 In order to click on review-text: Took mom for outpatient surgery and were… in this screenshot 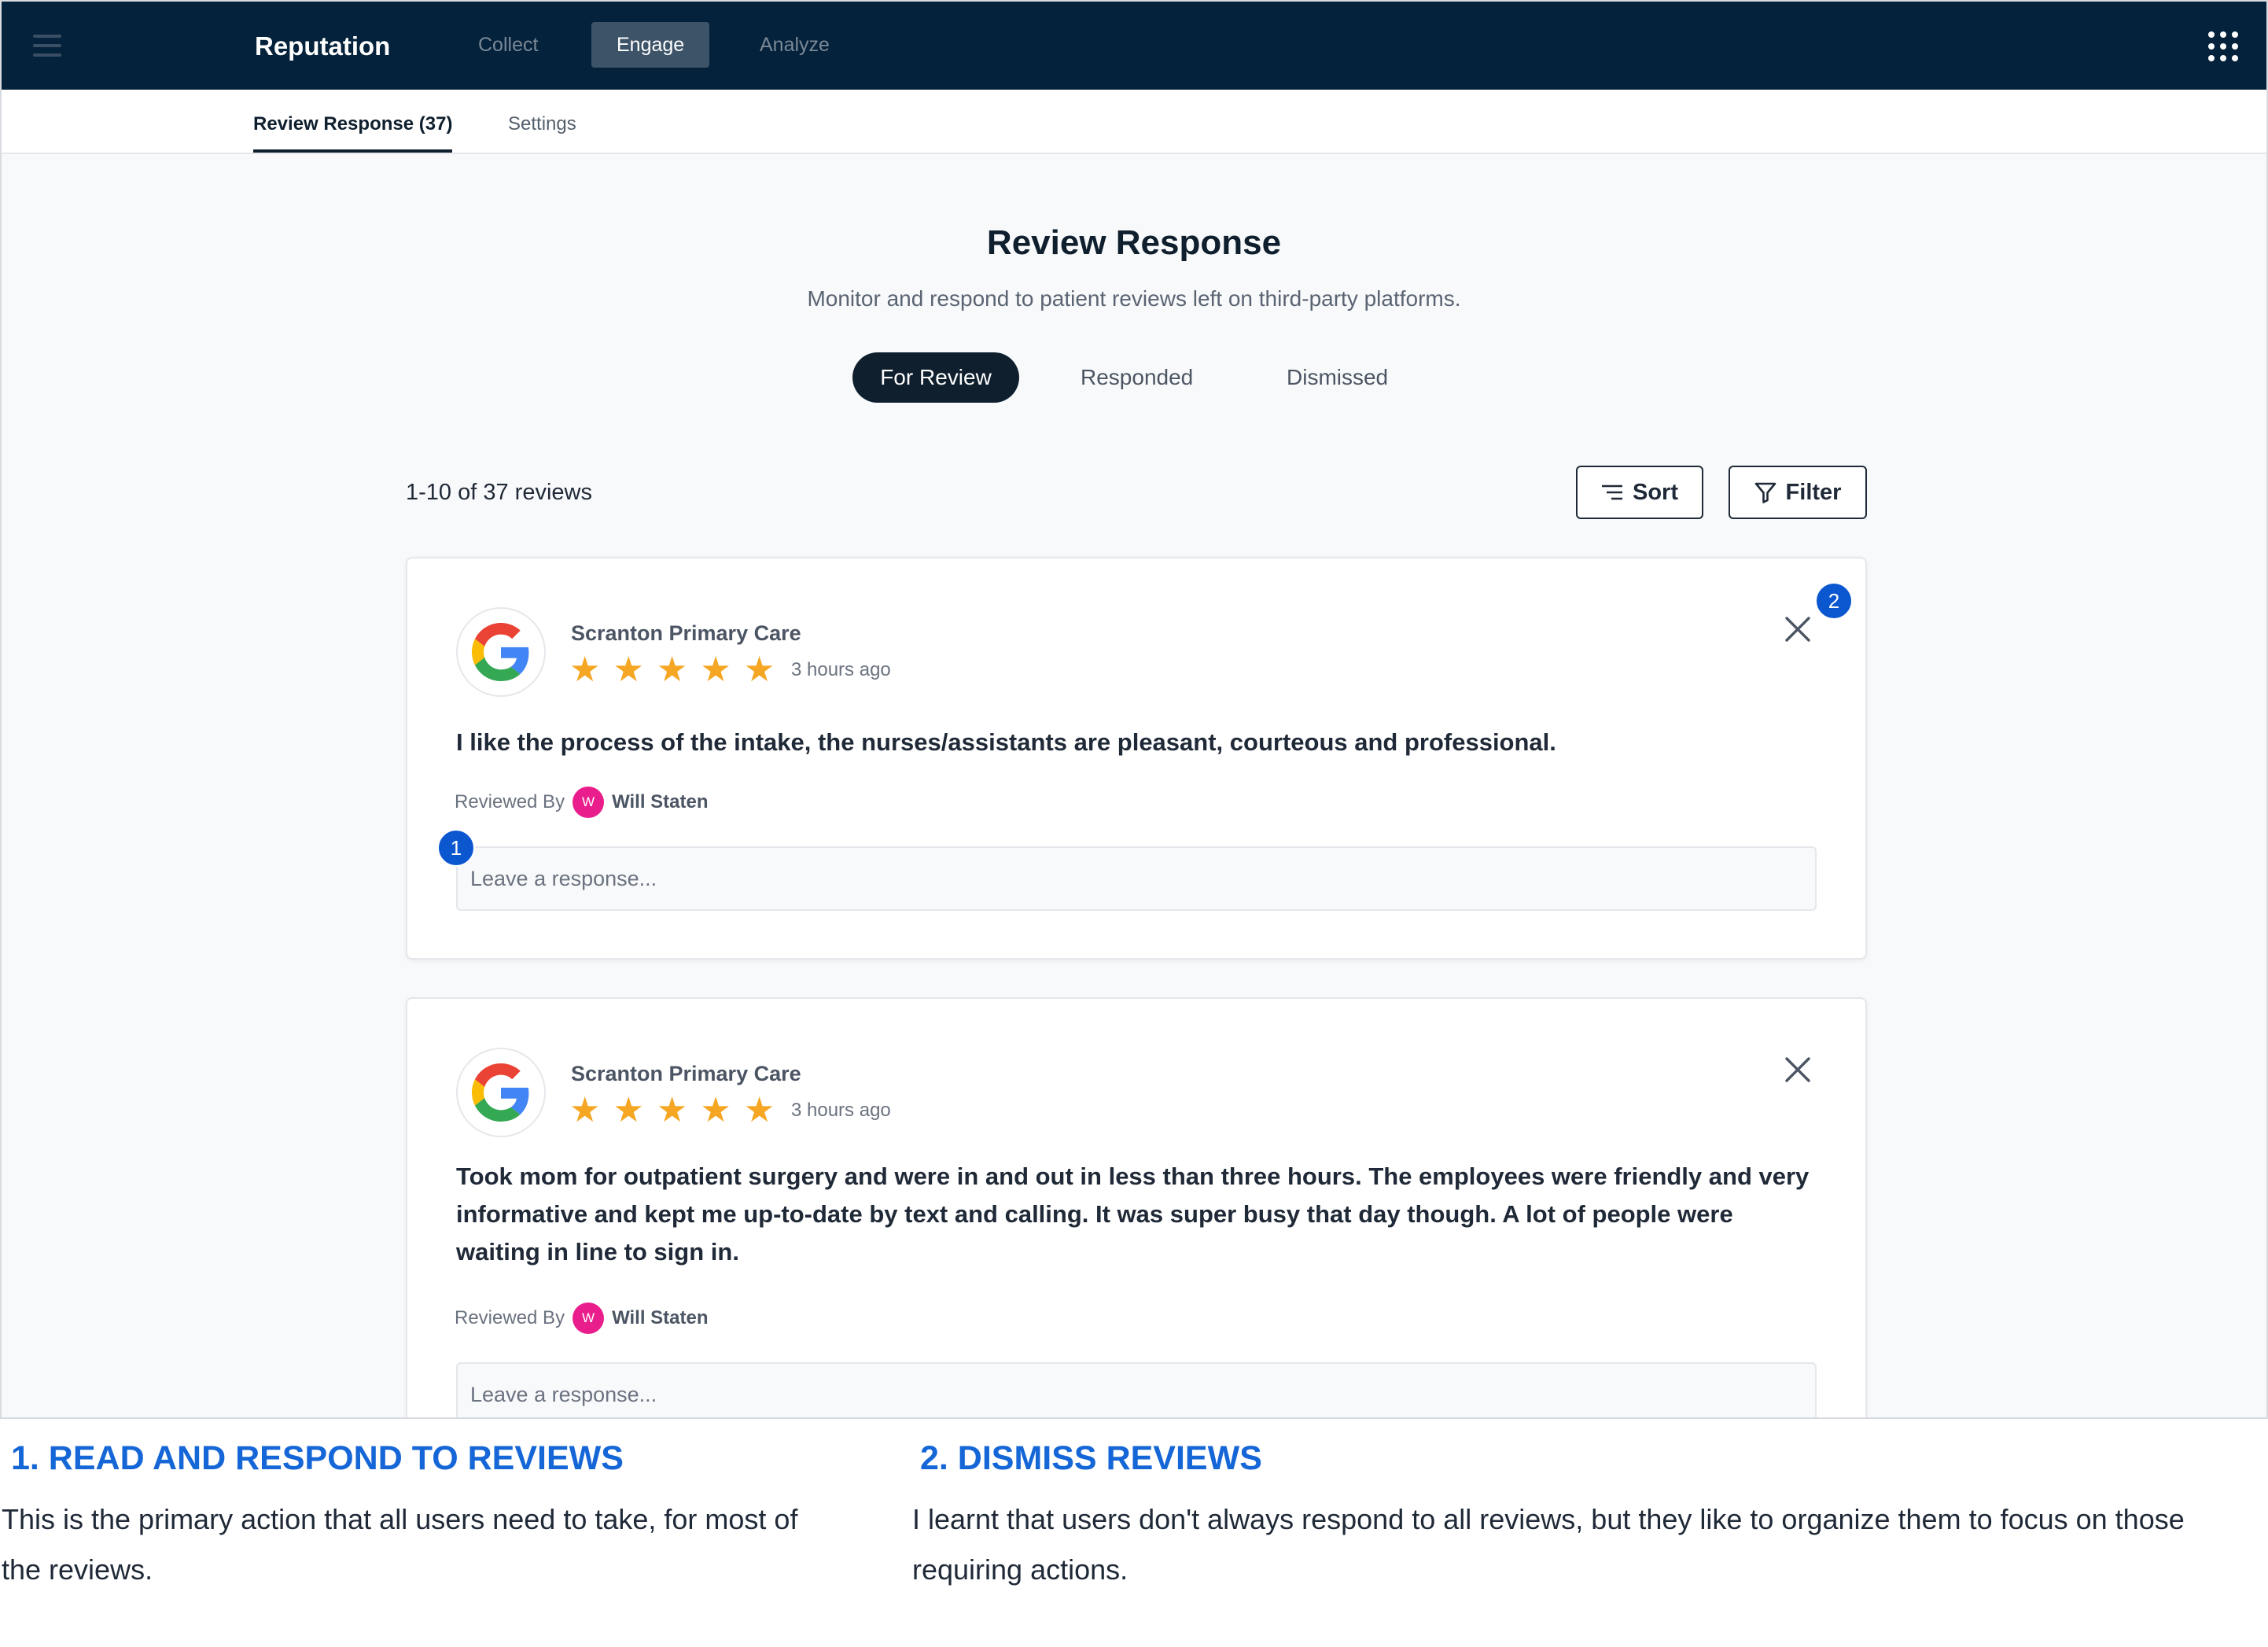, I will do `click(1133, 1214)`.